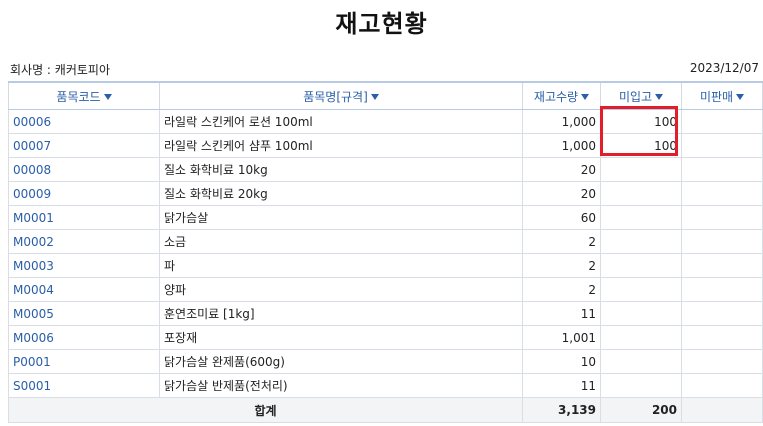 This screenshot has height=426, width=763. Describe the element at coordinates (84, 145) in the screenshot. I see `item-code-cell: 00007` at that location.